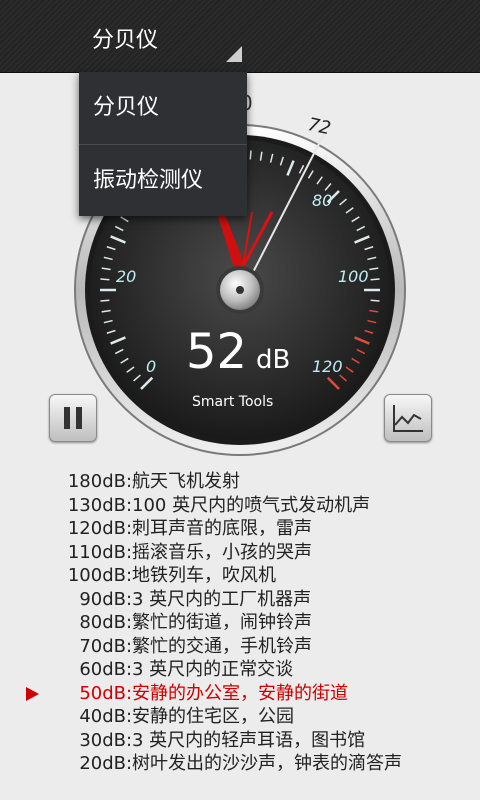  What do you see at coordinates (273, 360) in the screenshot?
I see `reading-unit: dB` at bounding box center [273, 360].